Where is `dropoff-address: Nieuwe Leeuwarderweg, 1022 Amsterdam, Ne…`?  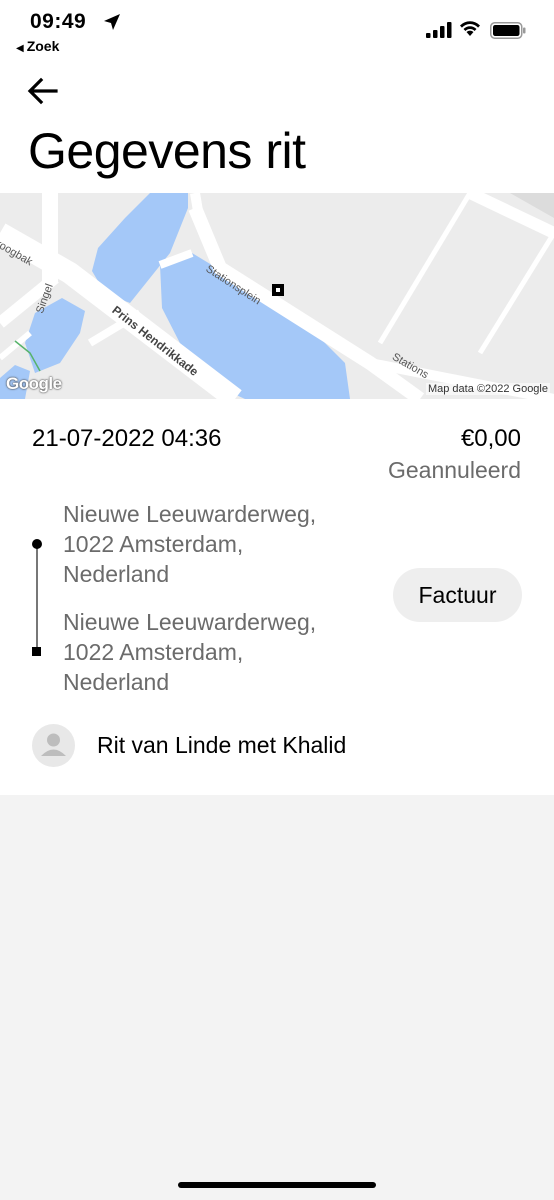
dropoff-address: Nieuwe Leeuwarderweg, 1022 Amsterdam, Ne… is located at coordinates (189, 652).